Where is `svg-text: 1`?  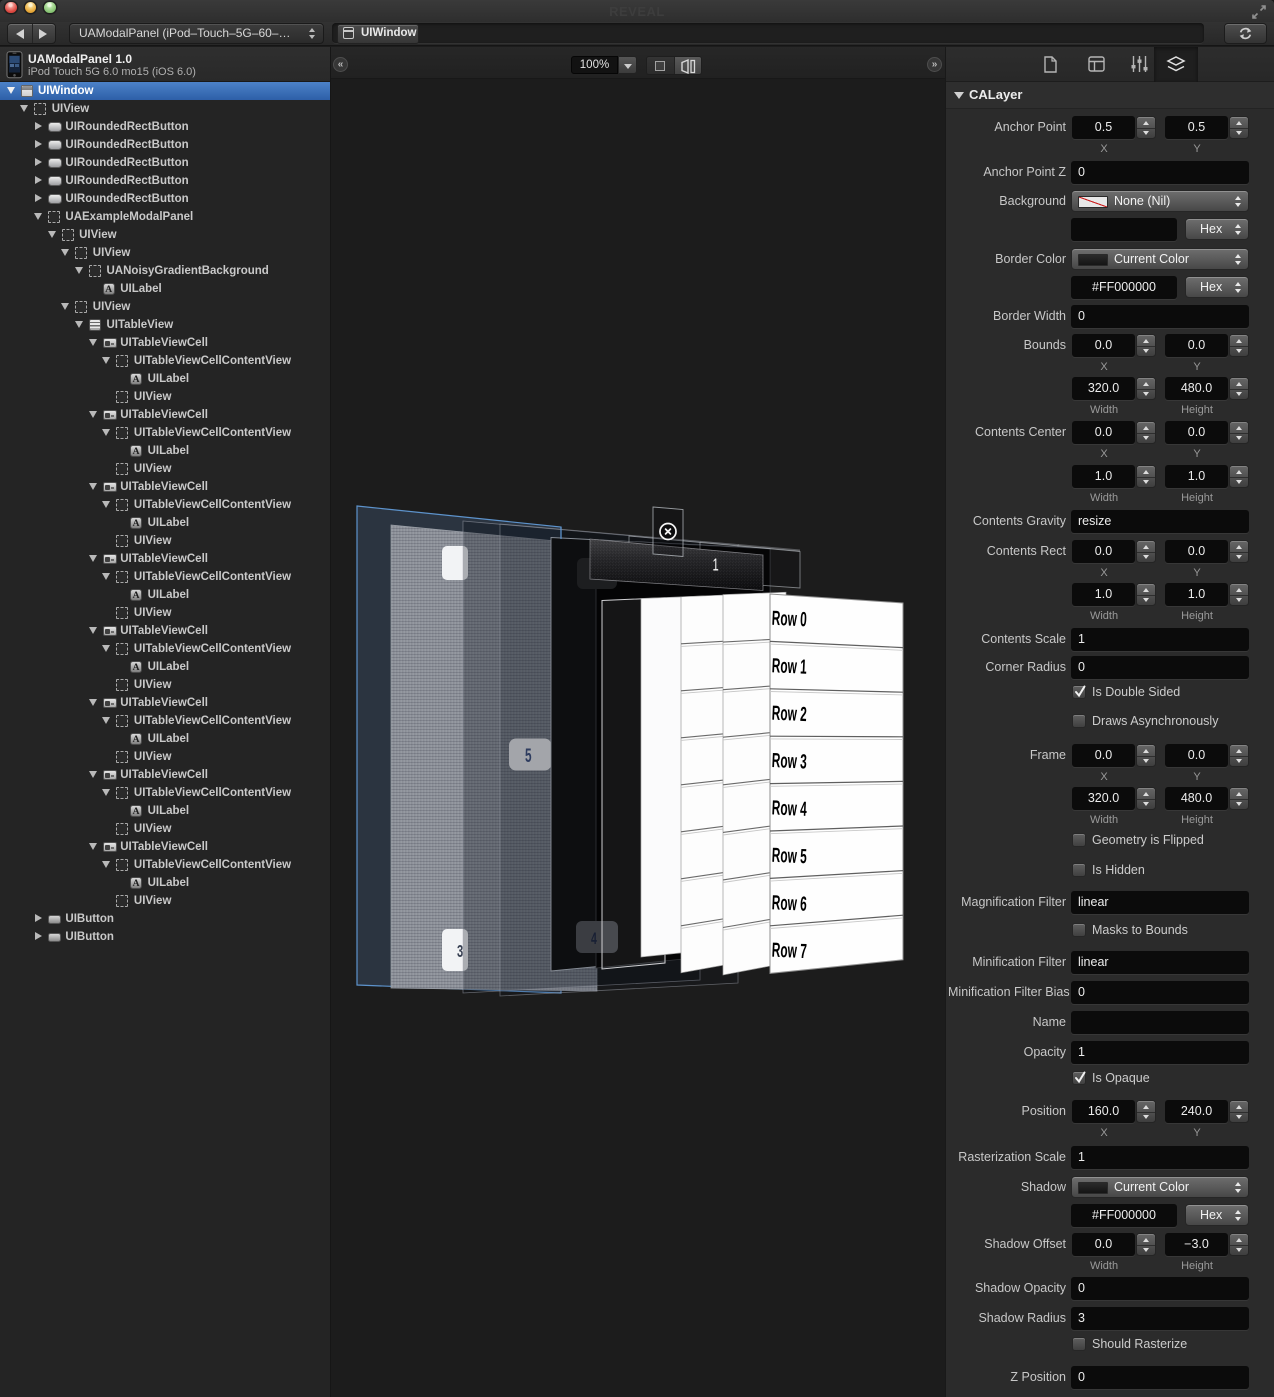
svg-text: 1 is located at coordinates (716, 565).